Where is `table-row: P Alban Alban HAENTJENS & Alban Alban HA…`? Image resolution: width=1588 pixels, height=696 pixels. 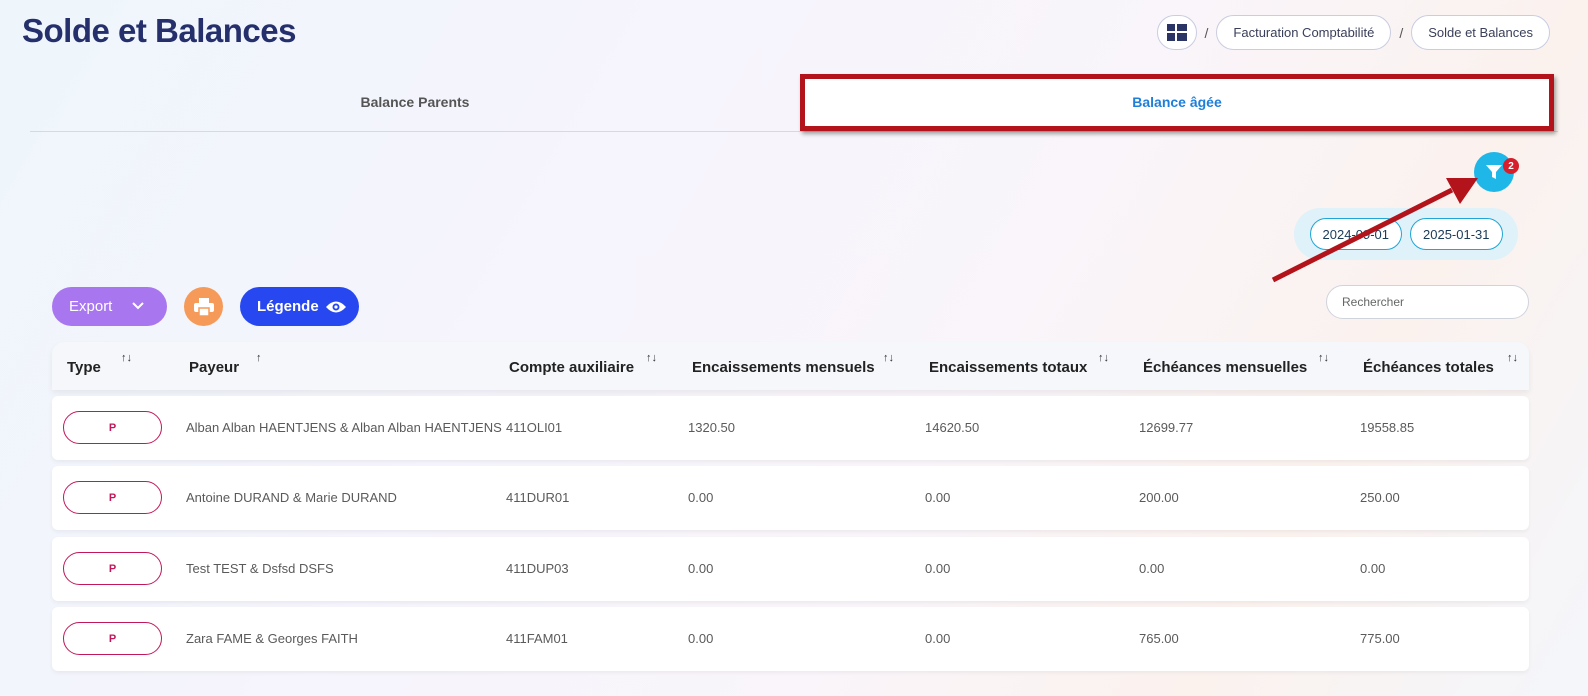 table-row: P Alban Alban HAENTJENS & Alban Alban HA… is located at coordinates (790, 428).